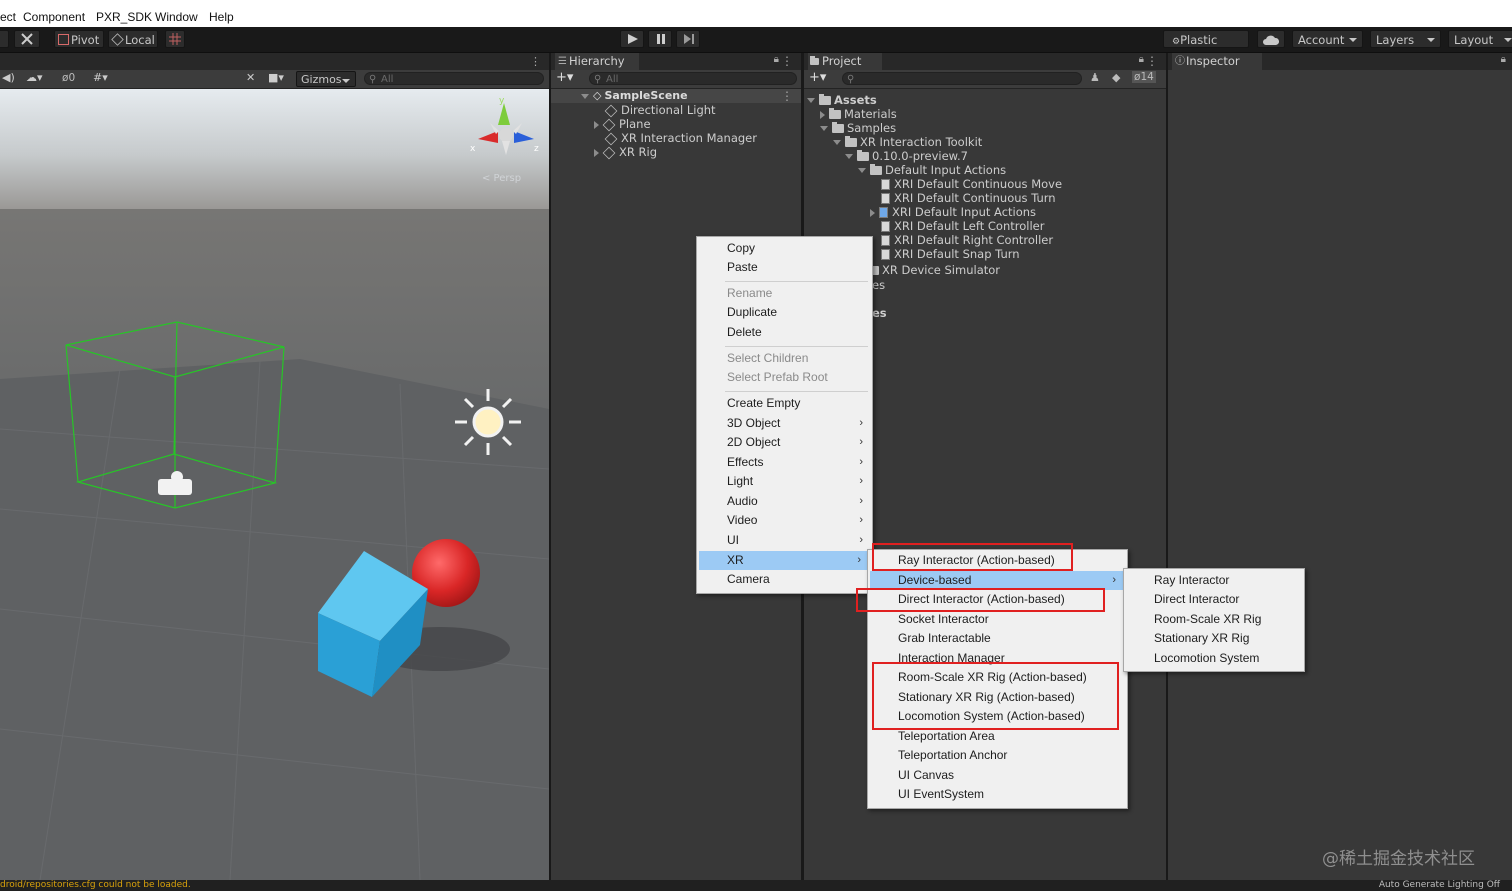 Image resolution: width=1512 pixels, height=891 pixels. What do you see at coordinates (784, 481) in the screenshot?
I see `menu-item-light: Light ›` at bounding box center [784, 481].